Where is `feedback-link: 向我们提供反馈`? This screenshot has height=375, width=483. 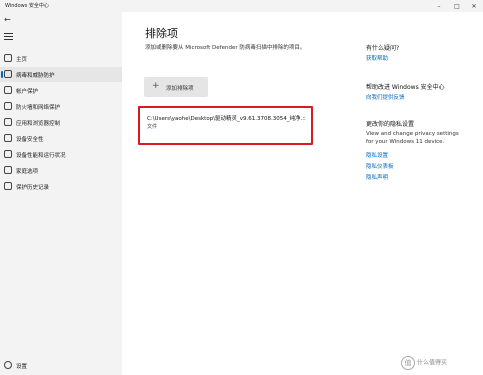 feedback-link: 向我们提供反馈 is located at coordinates (385, 97).